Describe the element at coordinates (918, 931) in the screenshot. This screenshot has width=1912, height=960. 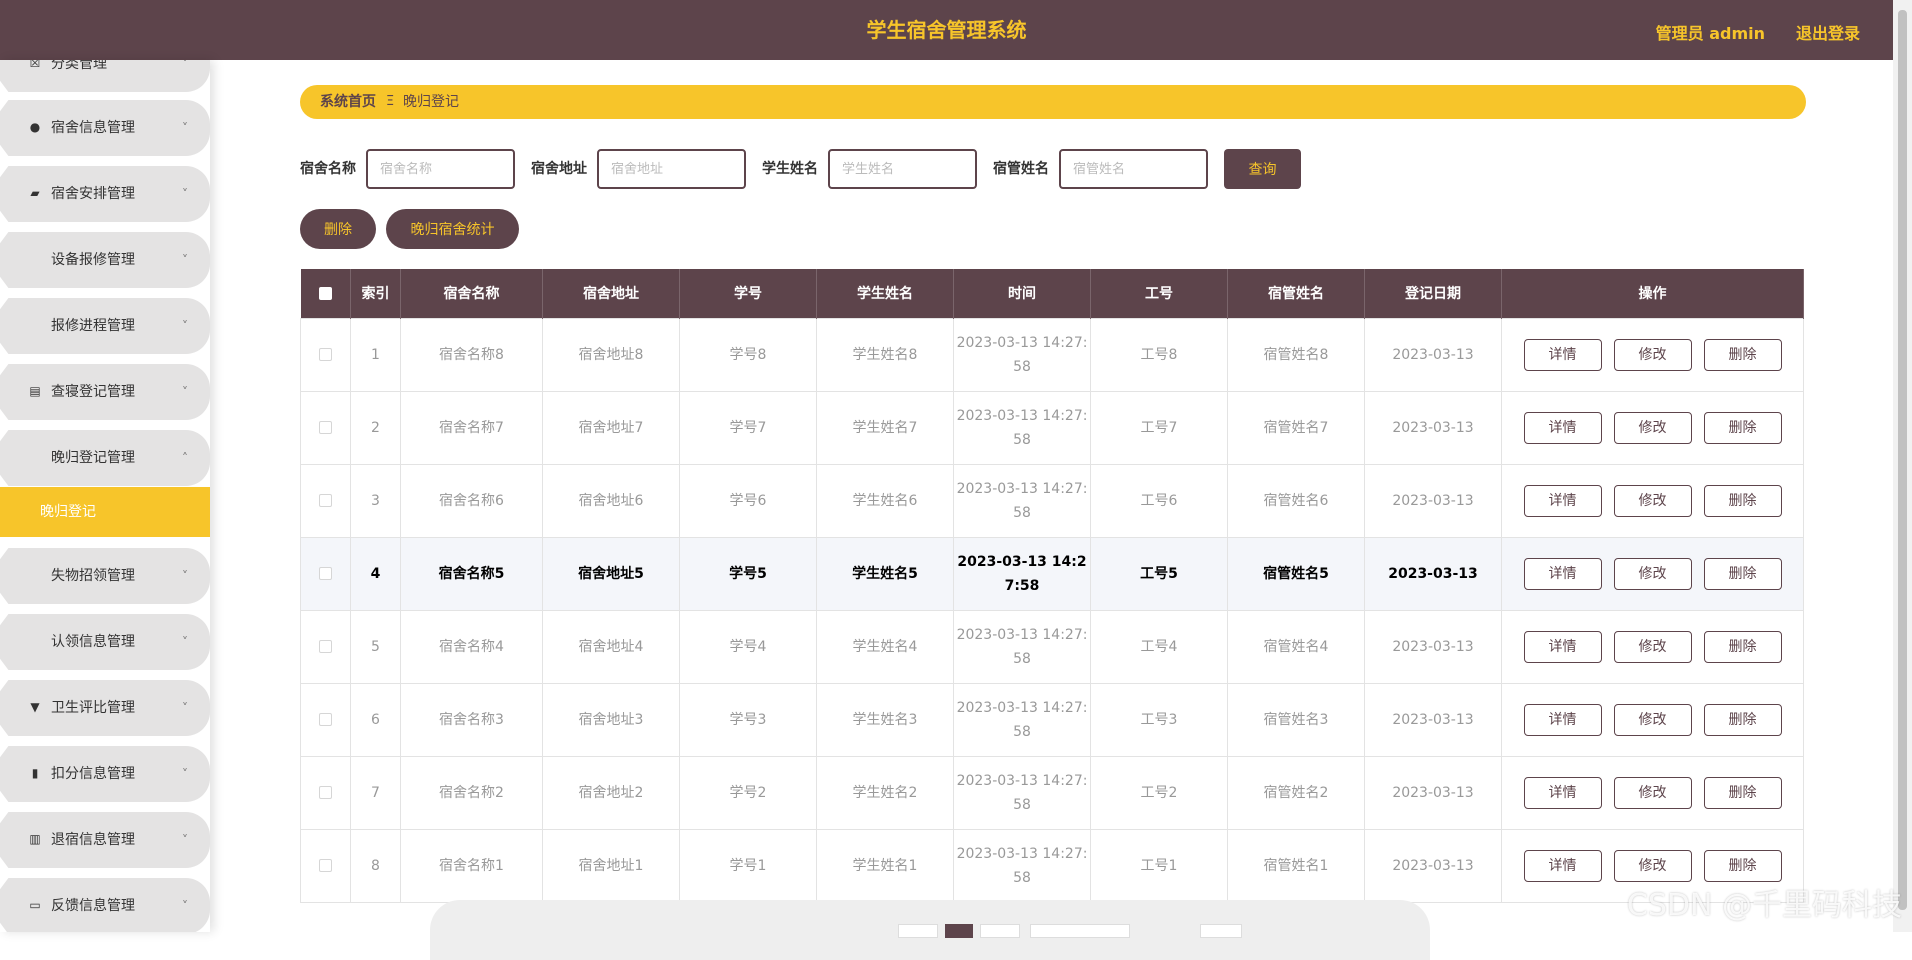
I see `pagination-prev` at that location.